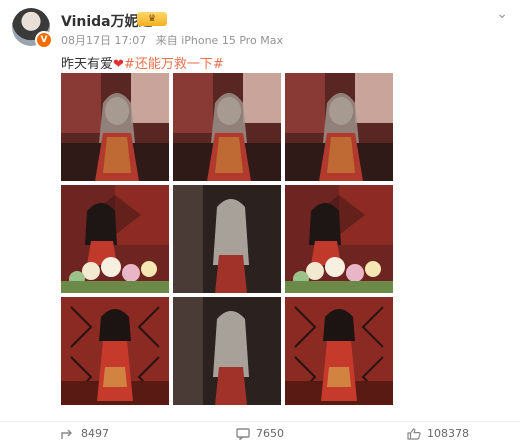  I want to click on post-body: 昨天有爱, so click(87, 64).